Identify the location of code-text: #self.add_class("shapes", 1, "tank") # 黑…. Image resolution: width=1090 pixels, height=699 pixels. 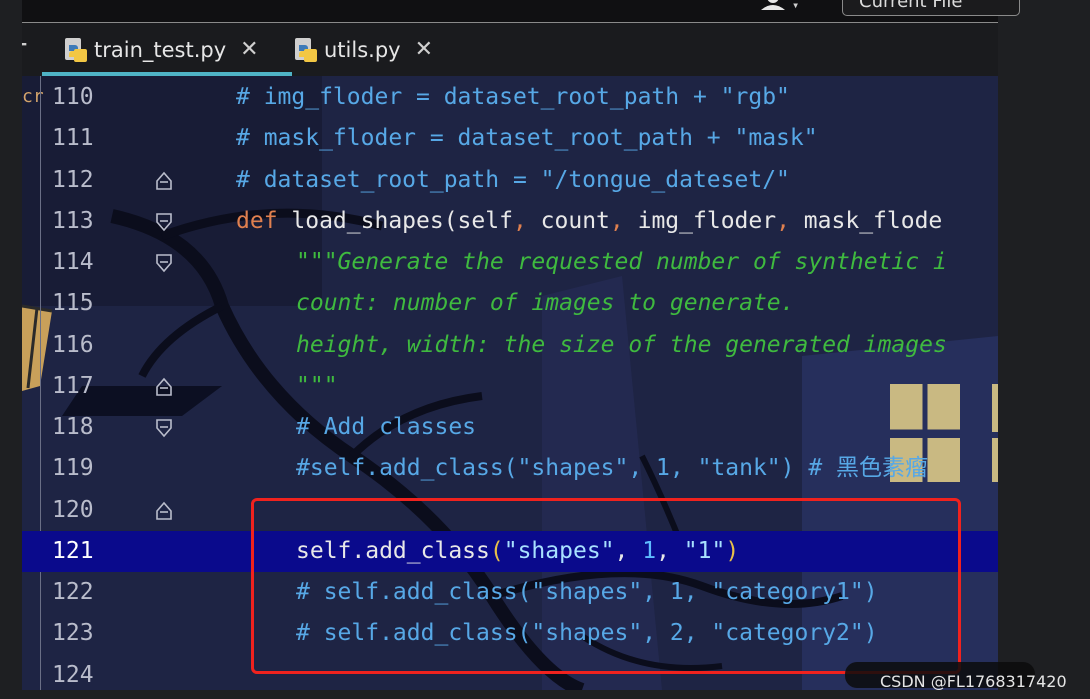
(612, 468).